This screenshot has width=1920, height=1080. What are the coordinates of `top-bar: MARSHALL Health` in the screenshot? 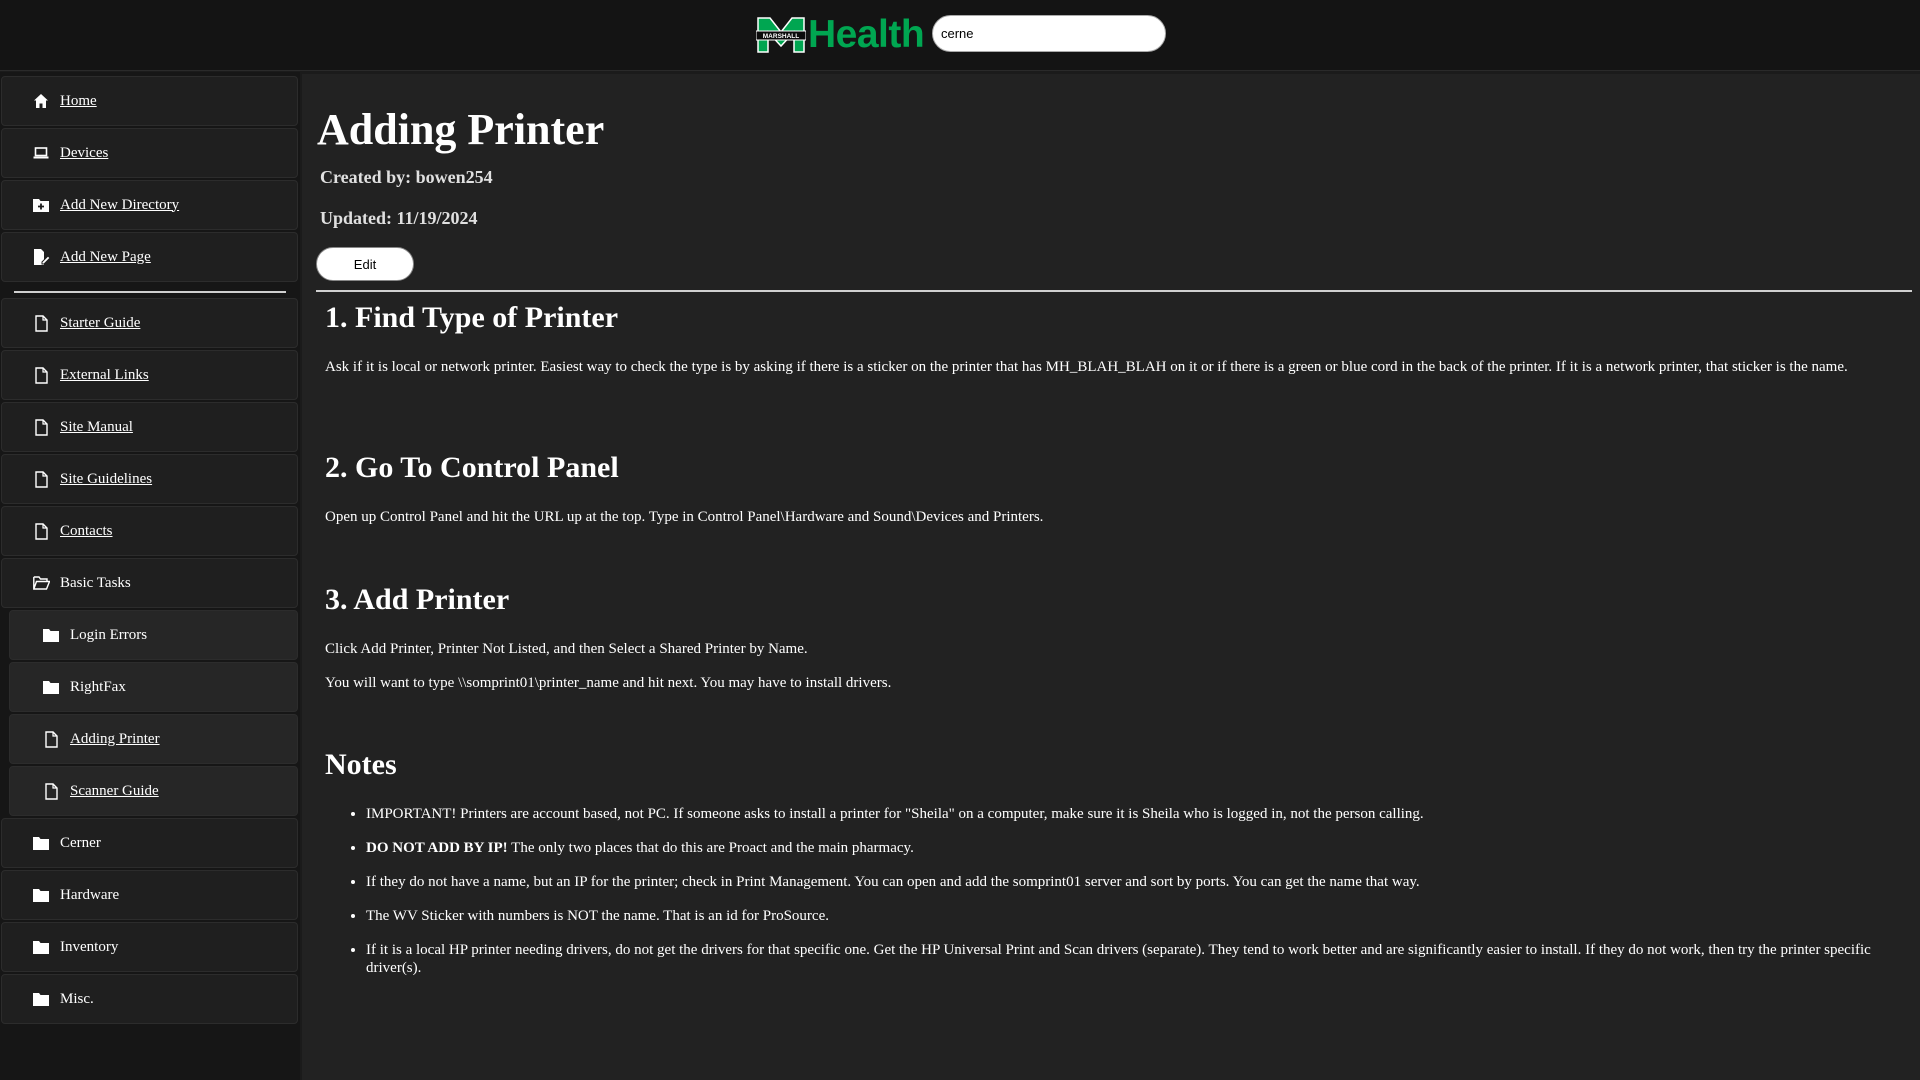 It's located at (960, 35).